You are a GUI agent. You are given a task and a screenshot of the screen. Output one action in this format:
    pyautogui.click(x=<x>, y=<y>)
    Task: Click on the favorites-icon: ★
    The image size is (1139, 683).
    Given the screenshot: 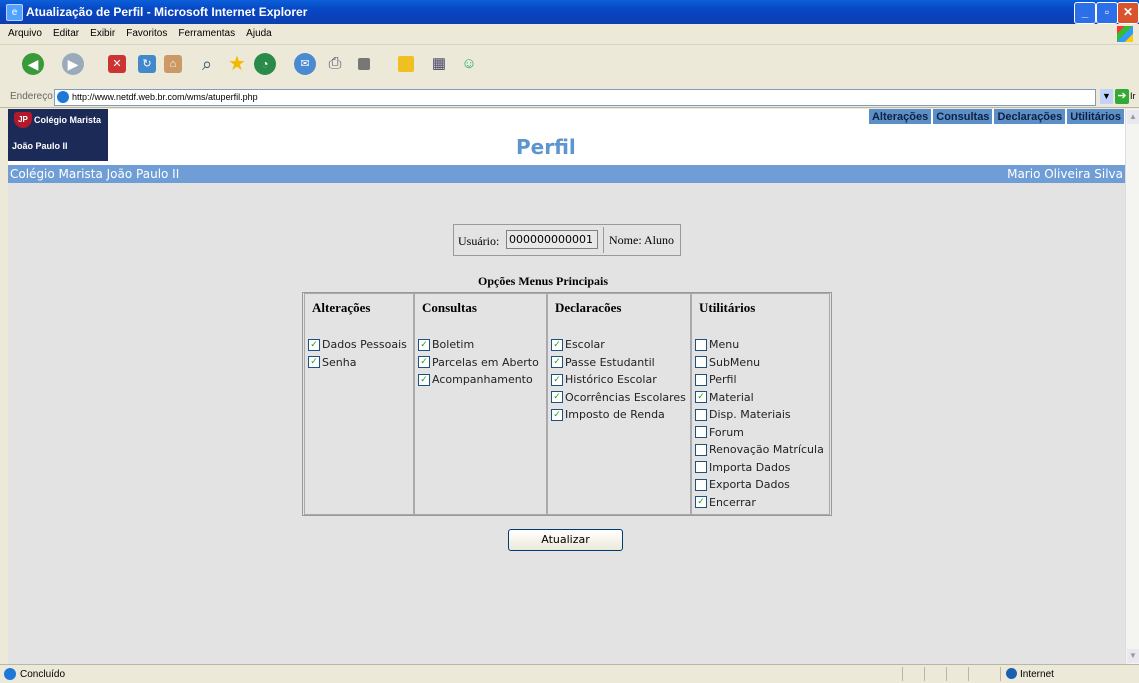 What is the action you would take?
    pyautogui.click(x=237, y=64)
    